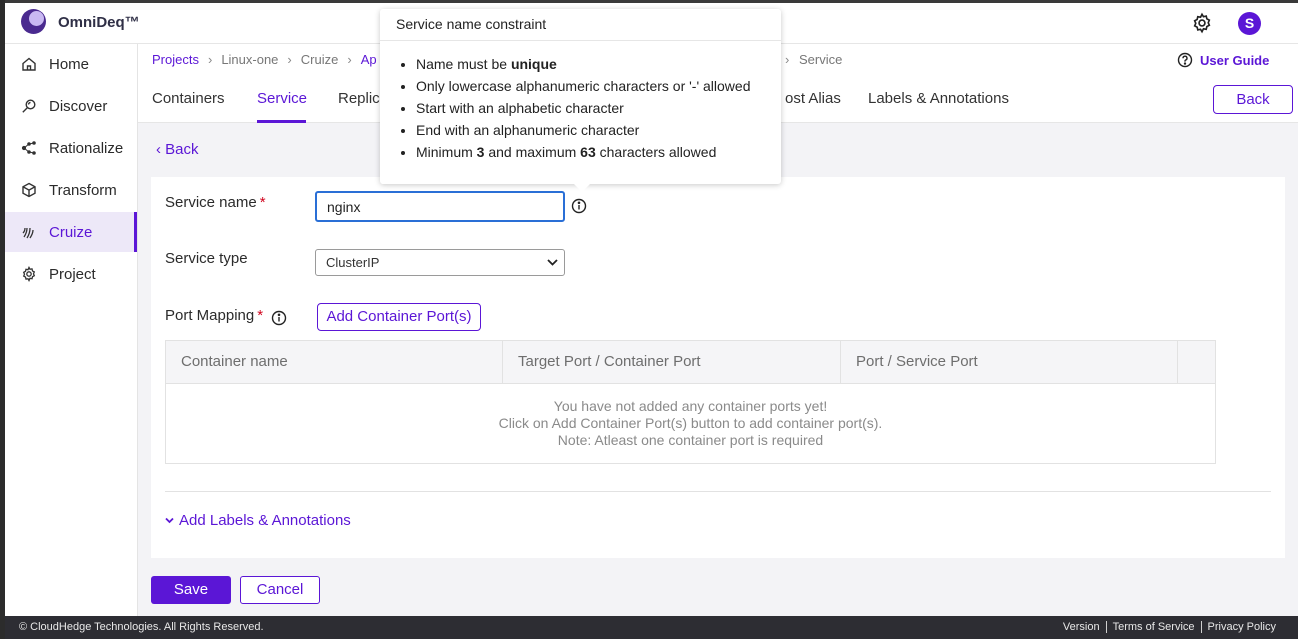 The image size is (1298, 639). I want to click on sidebar-item-label: Transform, so click(83, 190).